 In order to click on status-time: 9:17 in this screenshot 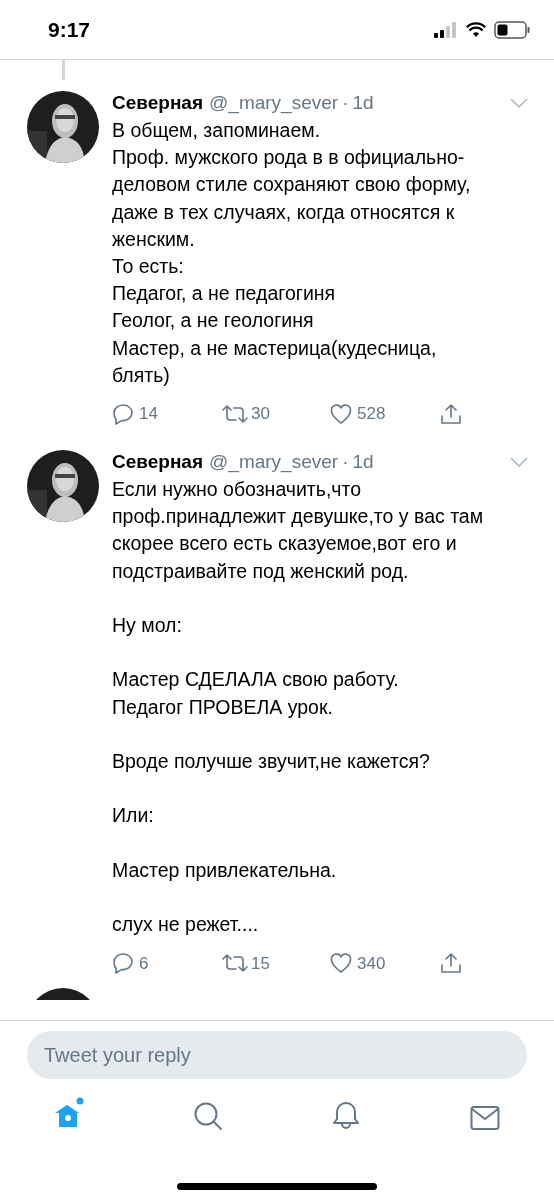, I will do `click(69, 29)`.